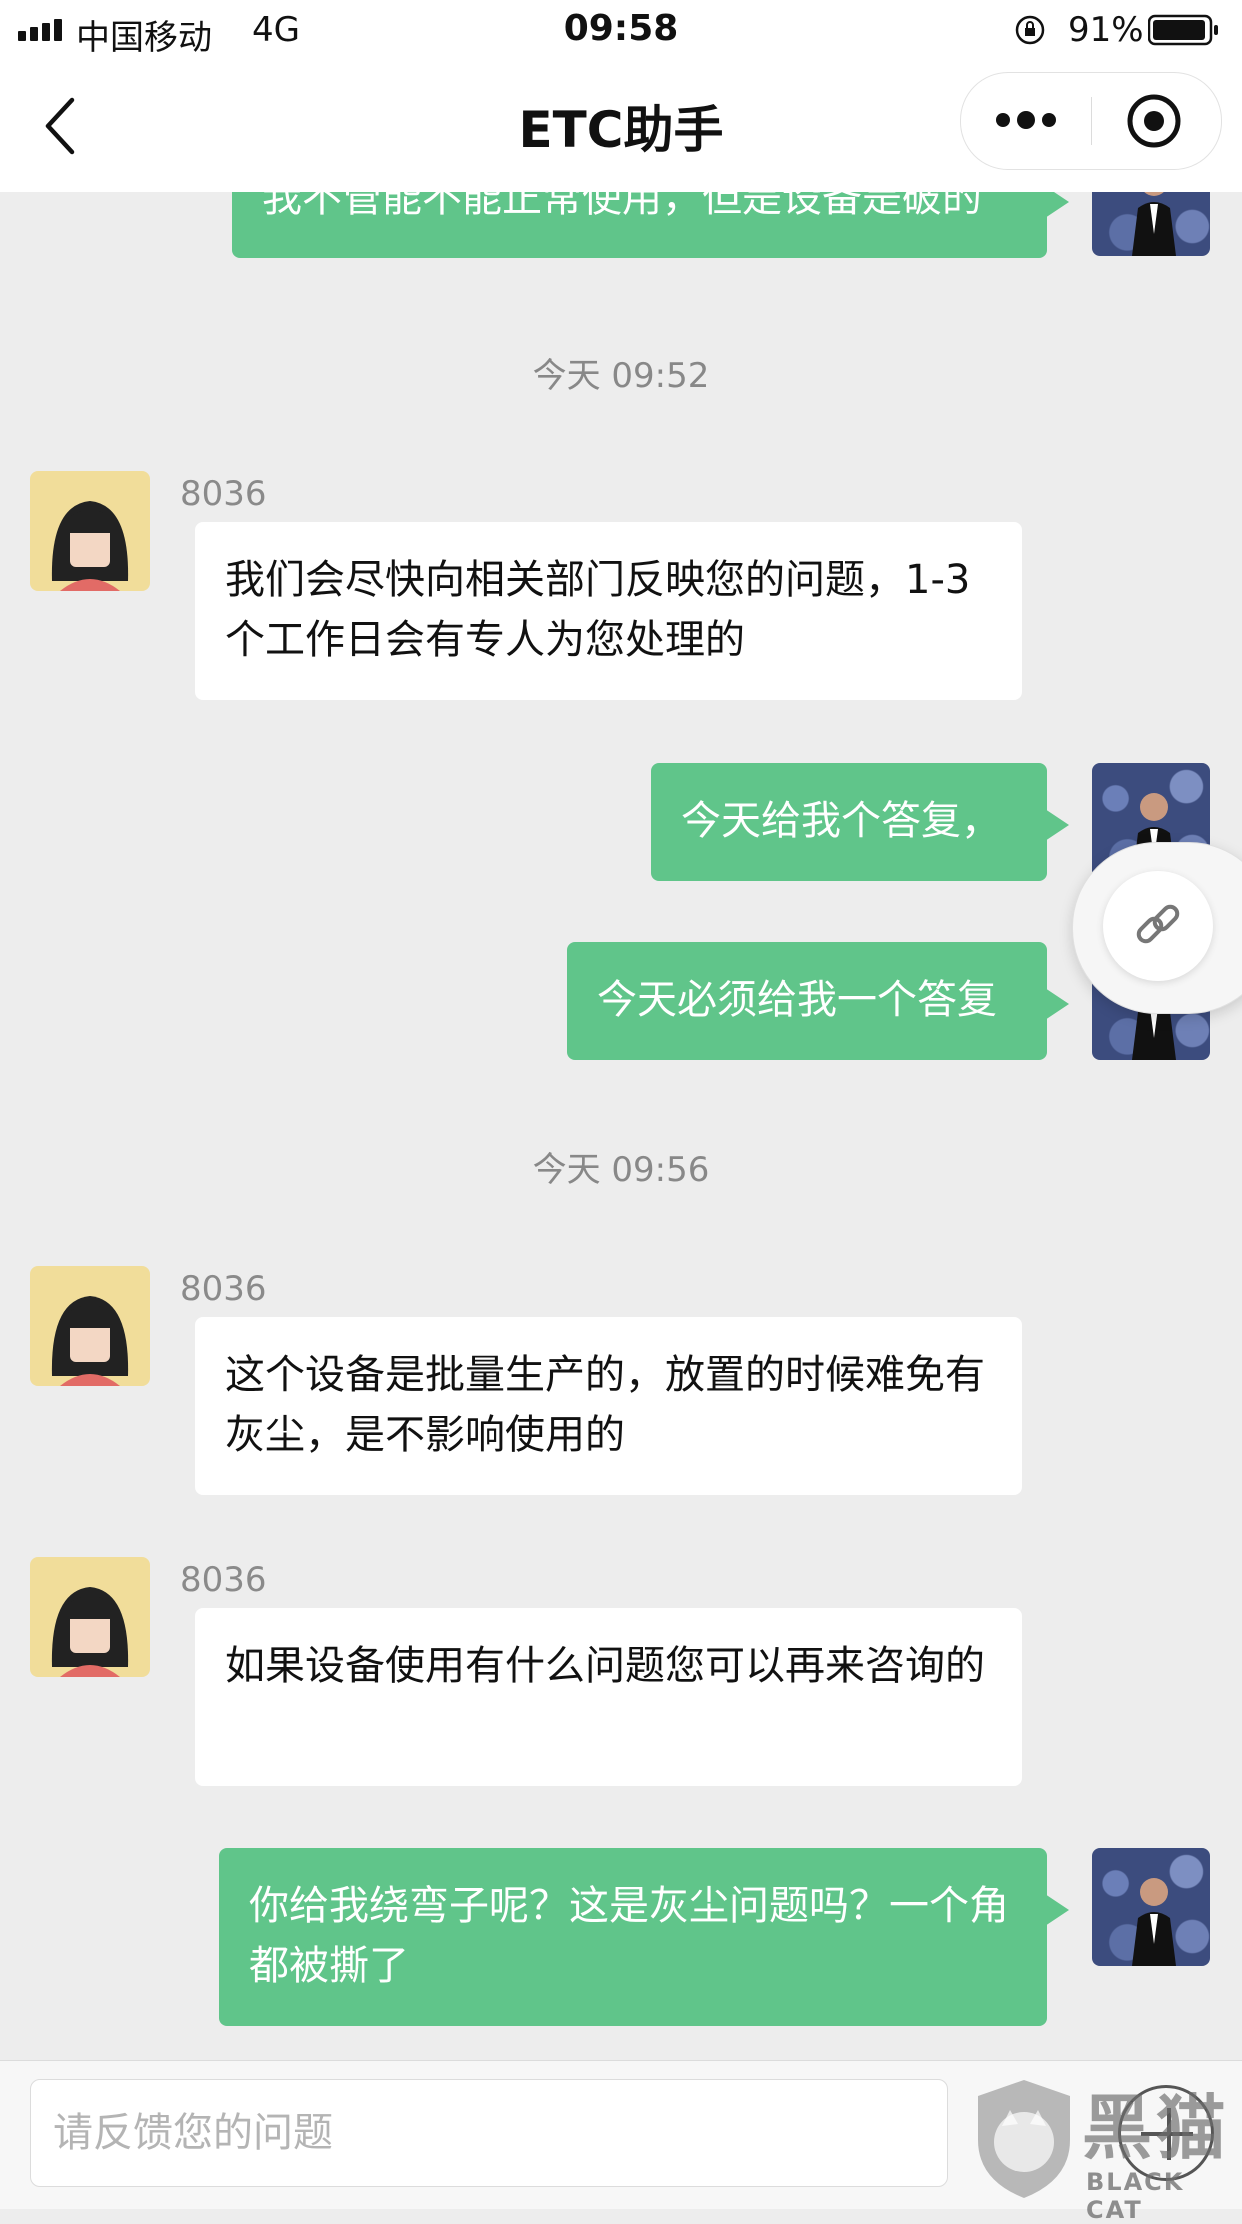 The height and width of the screenshot is (2224, 1242). I want to click on close-miniapp-icon, so click(1154, 121).